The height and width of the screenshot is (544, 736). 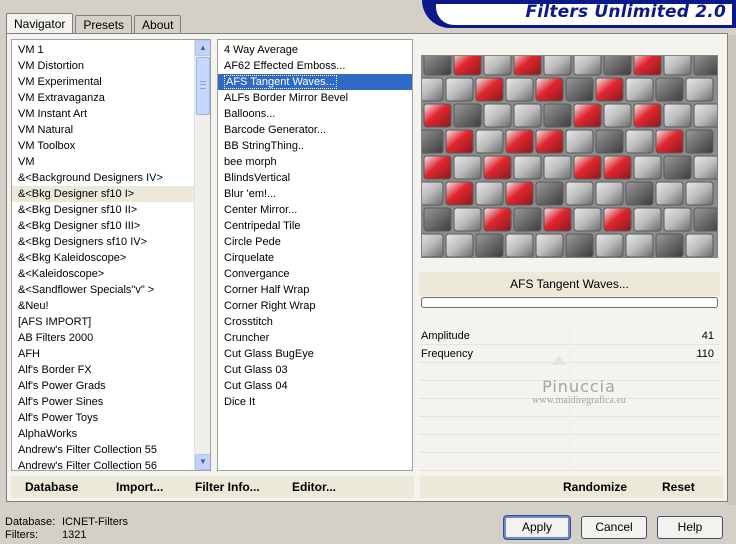 What do you see at coordinates (315, 290) in the screenshot?
I see `filter-item: Corner Half Wrap` at bounding box center [315, 290].